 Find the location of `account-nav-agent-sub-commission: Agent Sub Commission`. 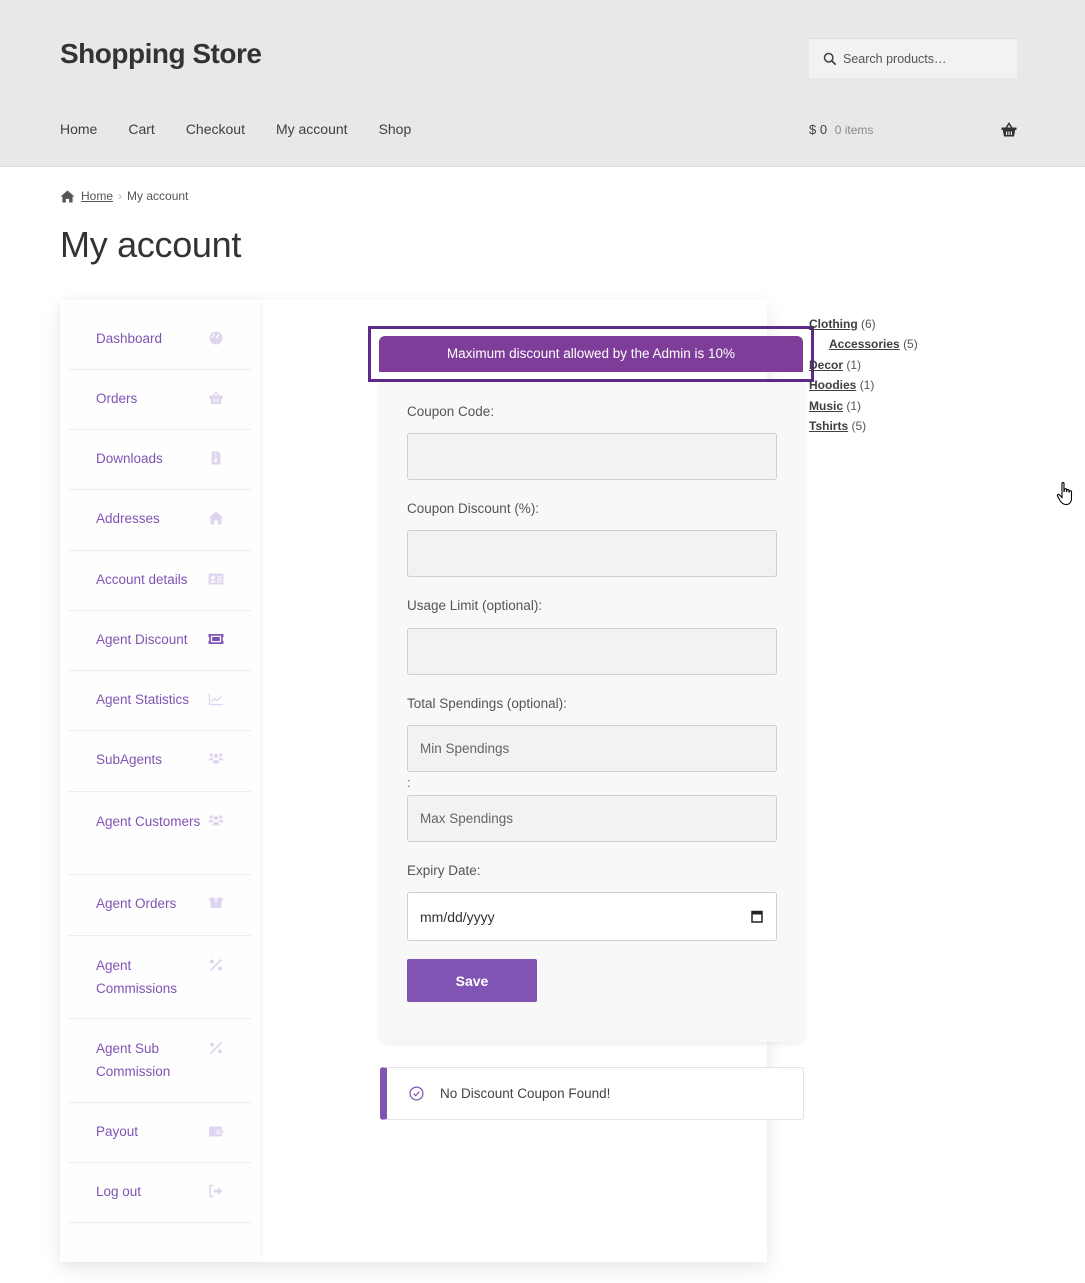

account-nav-agent-sub-commission: Agent Sub Commission is located at coordinates (159, 1061).